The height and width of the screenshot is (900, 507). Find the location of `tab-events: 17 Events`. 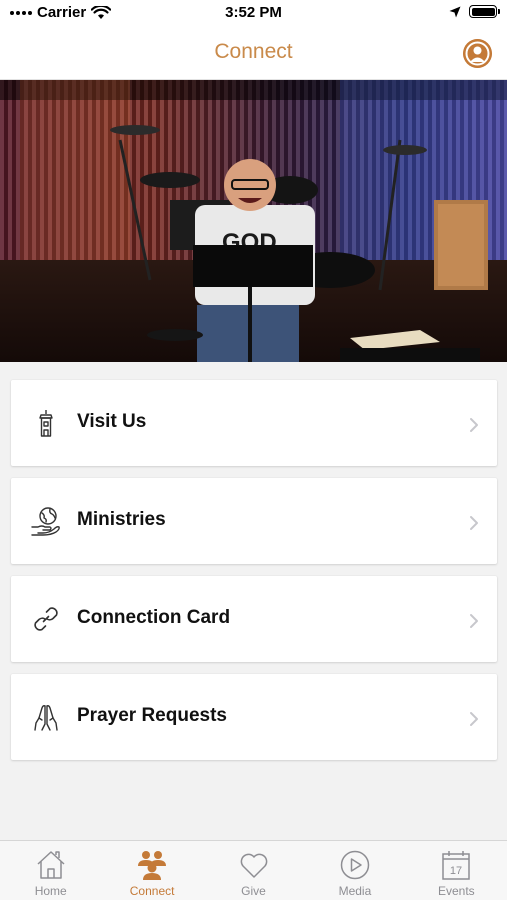

tab-events: 17 Events is located at coordinates (456, 870).